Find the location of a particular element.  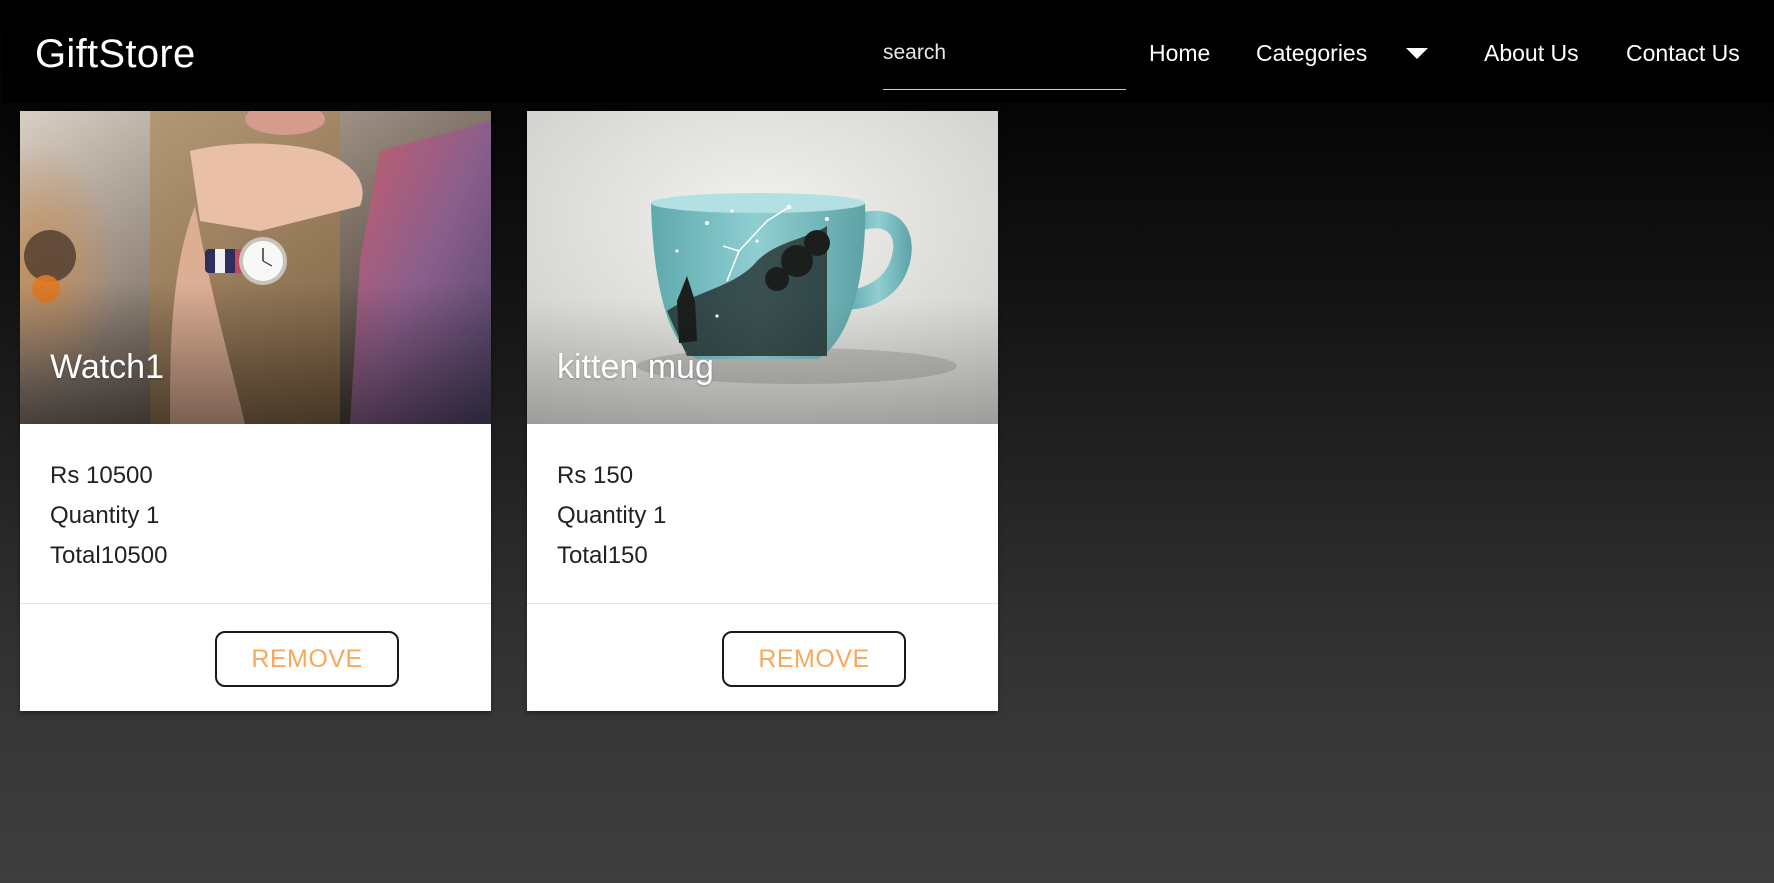

nav-home: Home is located at coordinates (1179, 53).